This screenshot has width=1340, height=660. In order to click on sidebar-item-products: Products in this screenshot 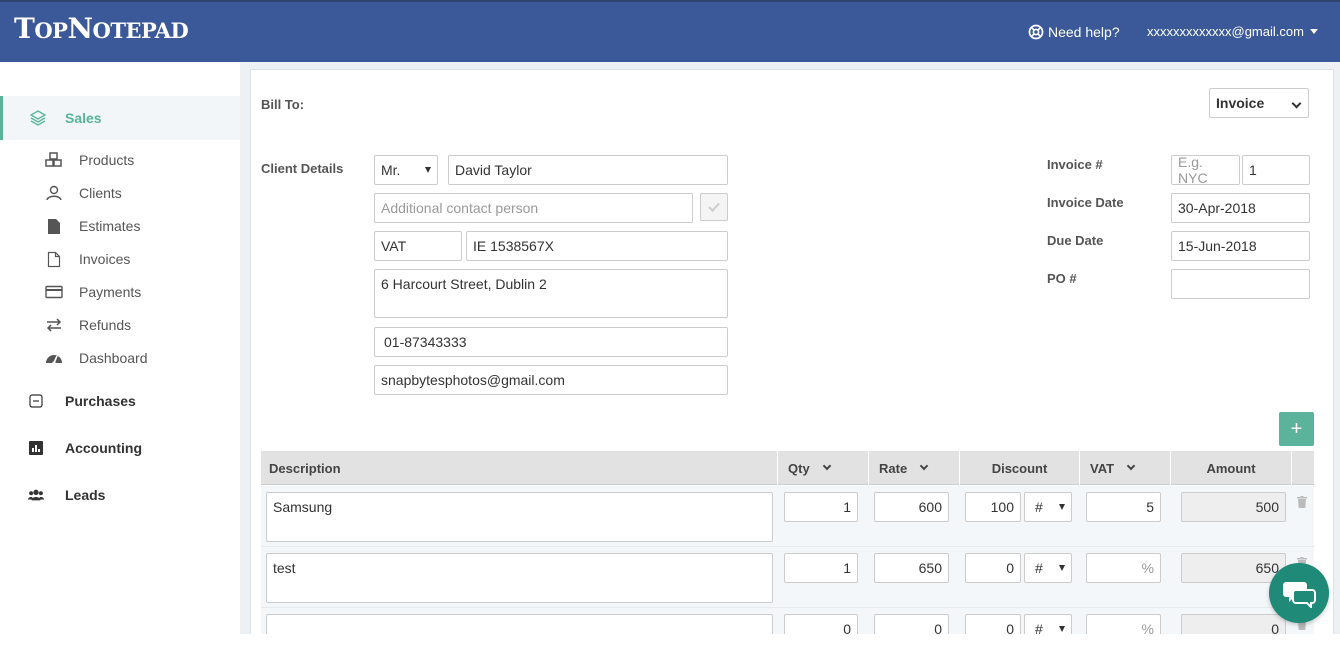, I will do `click(89, 160)`.